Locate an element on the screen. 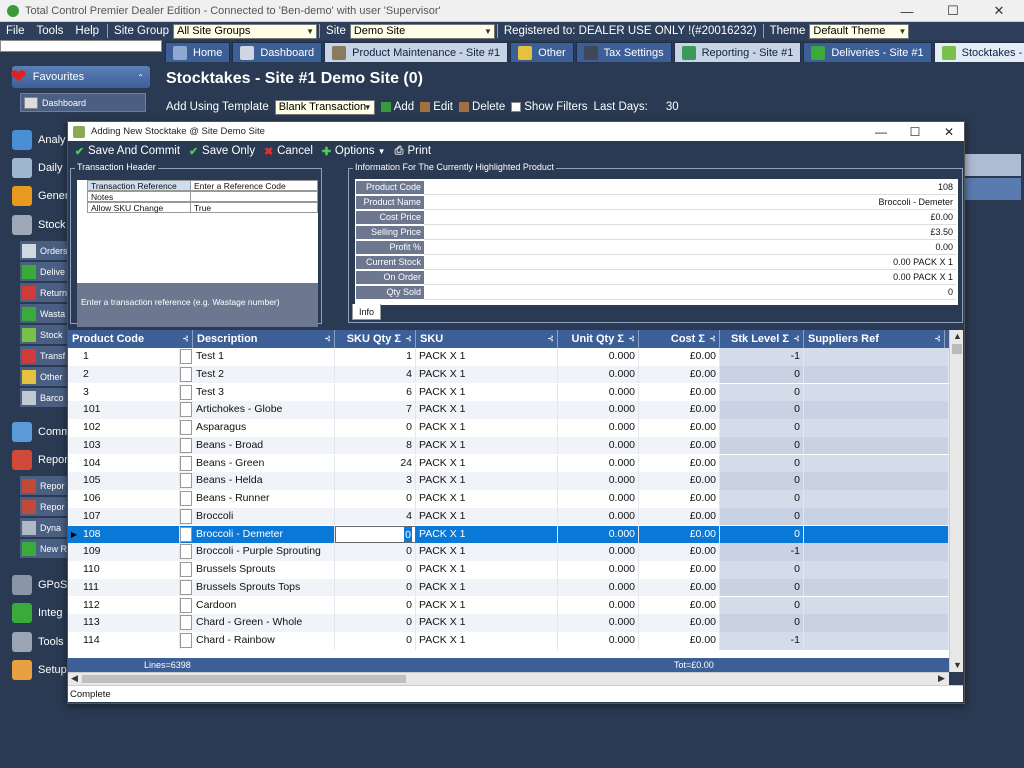  save-and-commit-button: ✔ Save And Commit is located at coordinates (127, 151).